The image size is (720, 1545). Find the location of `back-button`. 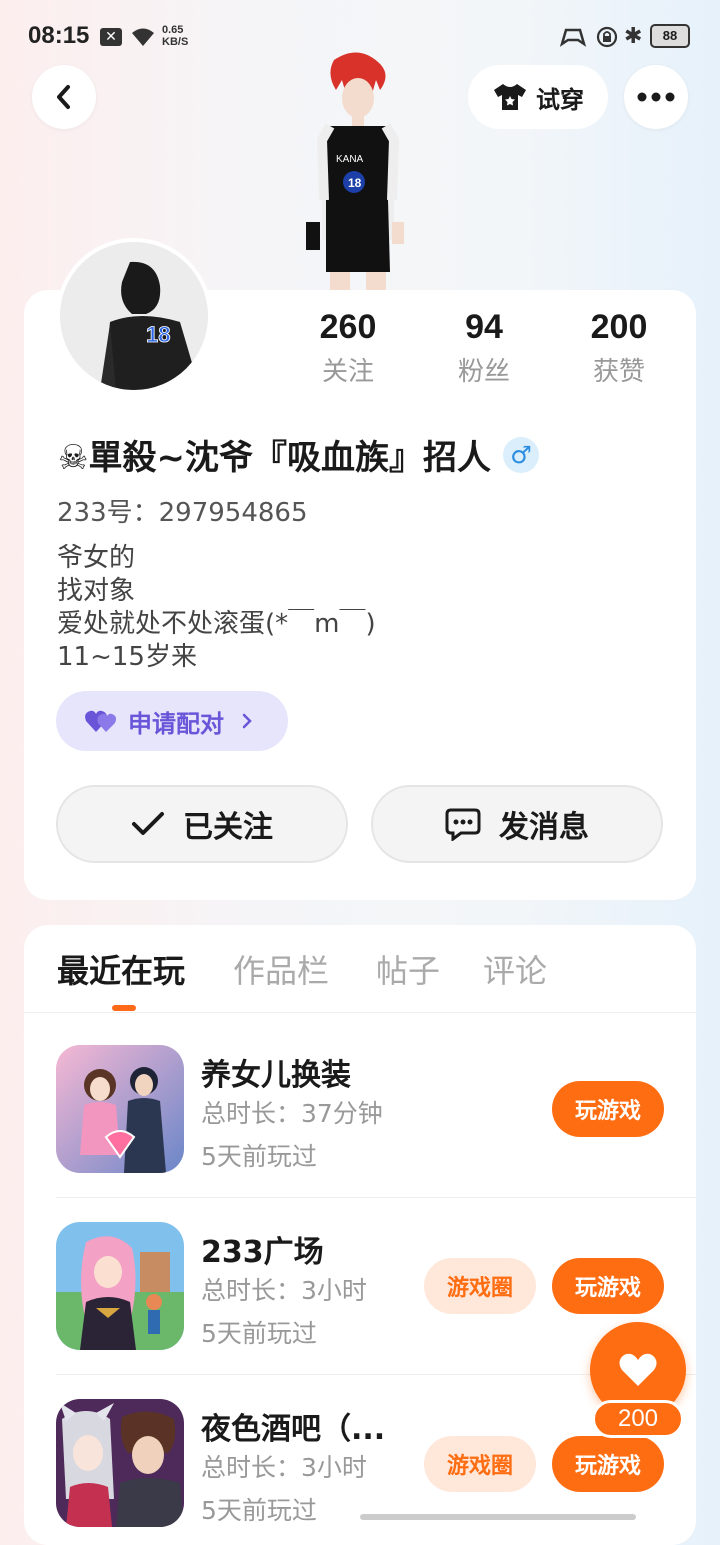

back-button is located at coordinates (64, 97).